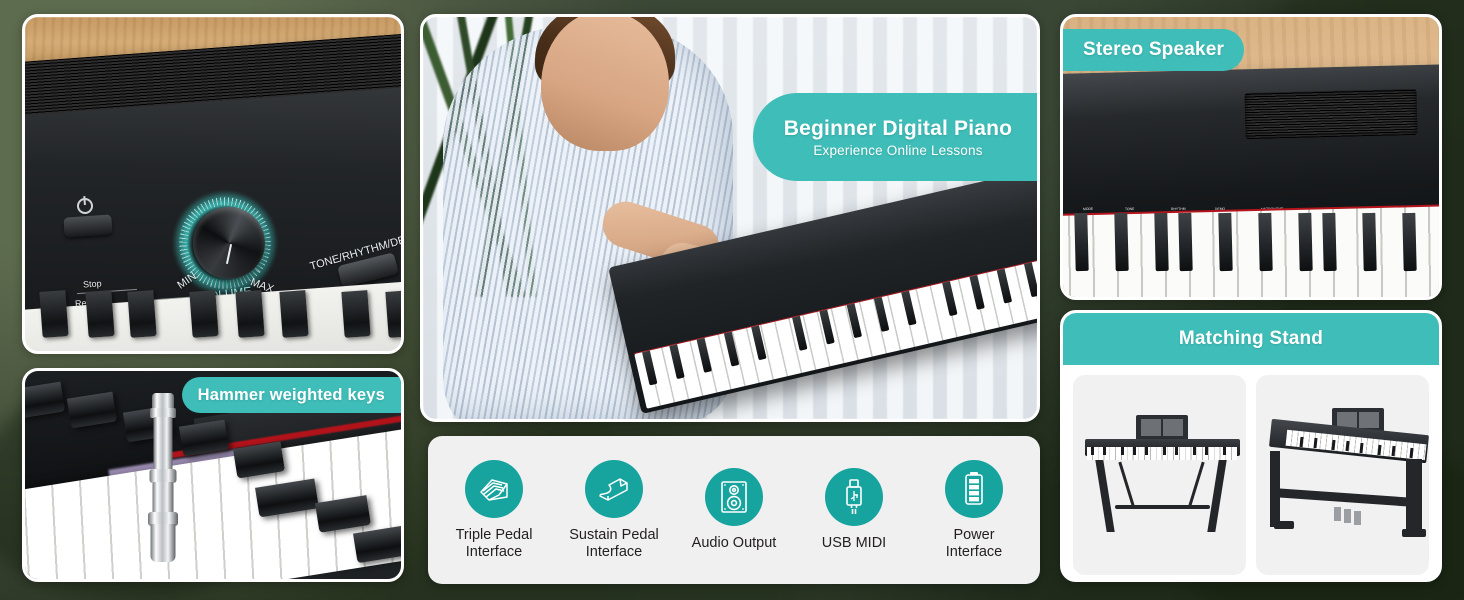 Image resolution: width=1464 pixels, height=600 pixels. I want to click on matching-stand-title: Matching Stand, so click(1251, 339).